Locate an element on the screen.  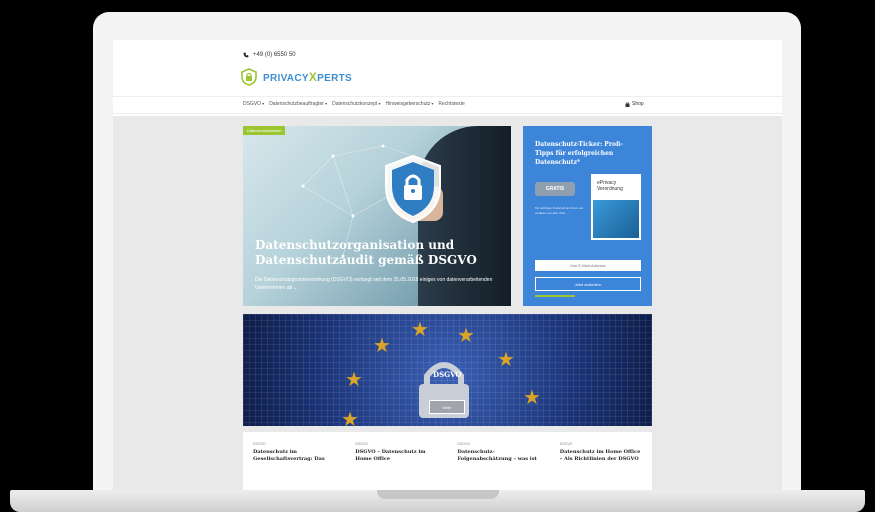
category-tag: Datenschutzwissen is located at coordinates (264, 130).